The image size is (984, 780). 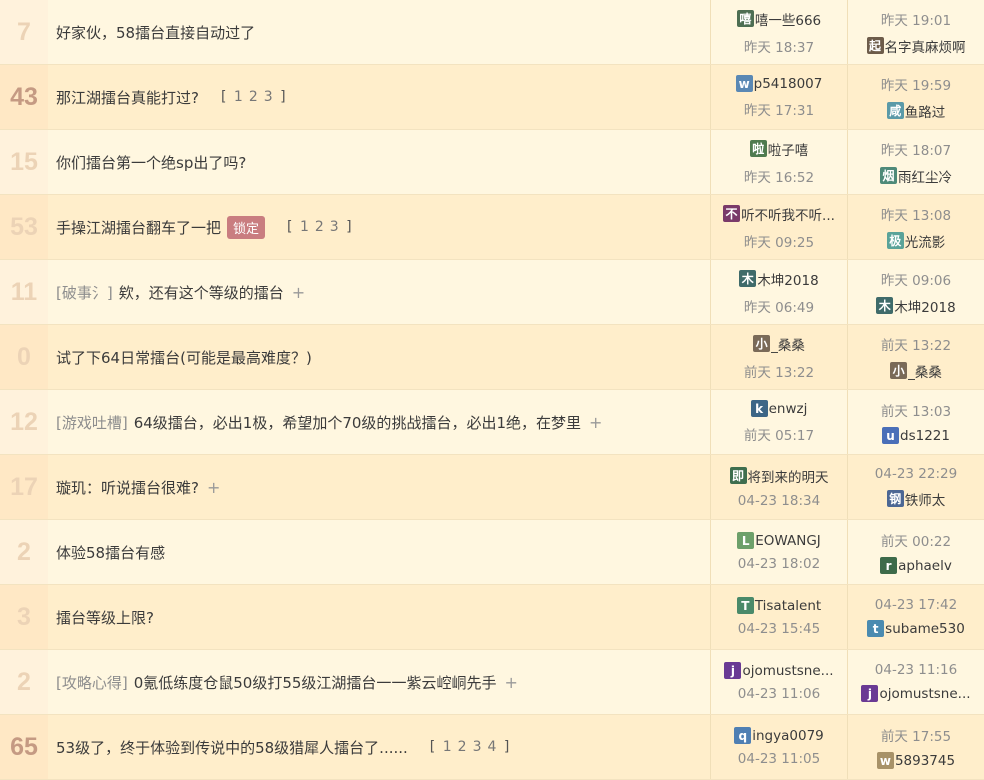 What do you see at coordinates (916, 565) in the screenshot?
I see `last-replier-link: r aphaelv` at bounding box center [916, 565].